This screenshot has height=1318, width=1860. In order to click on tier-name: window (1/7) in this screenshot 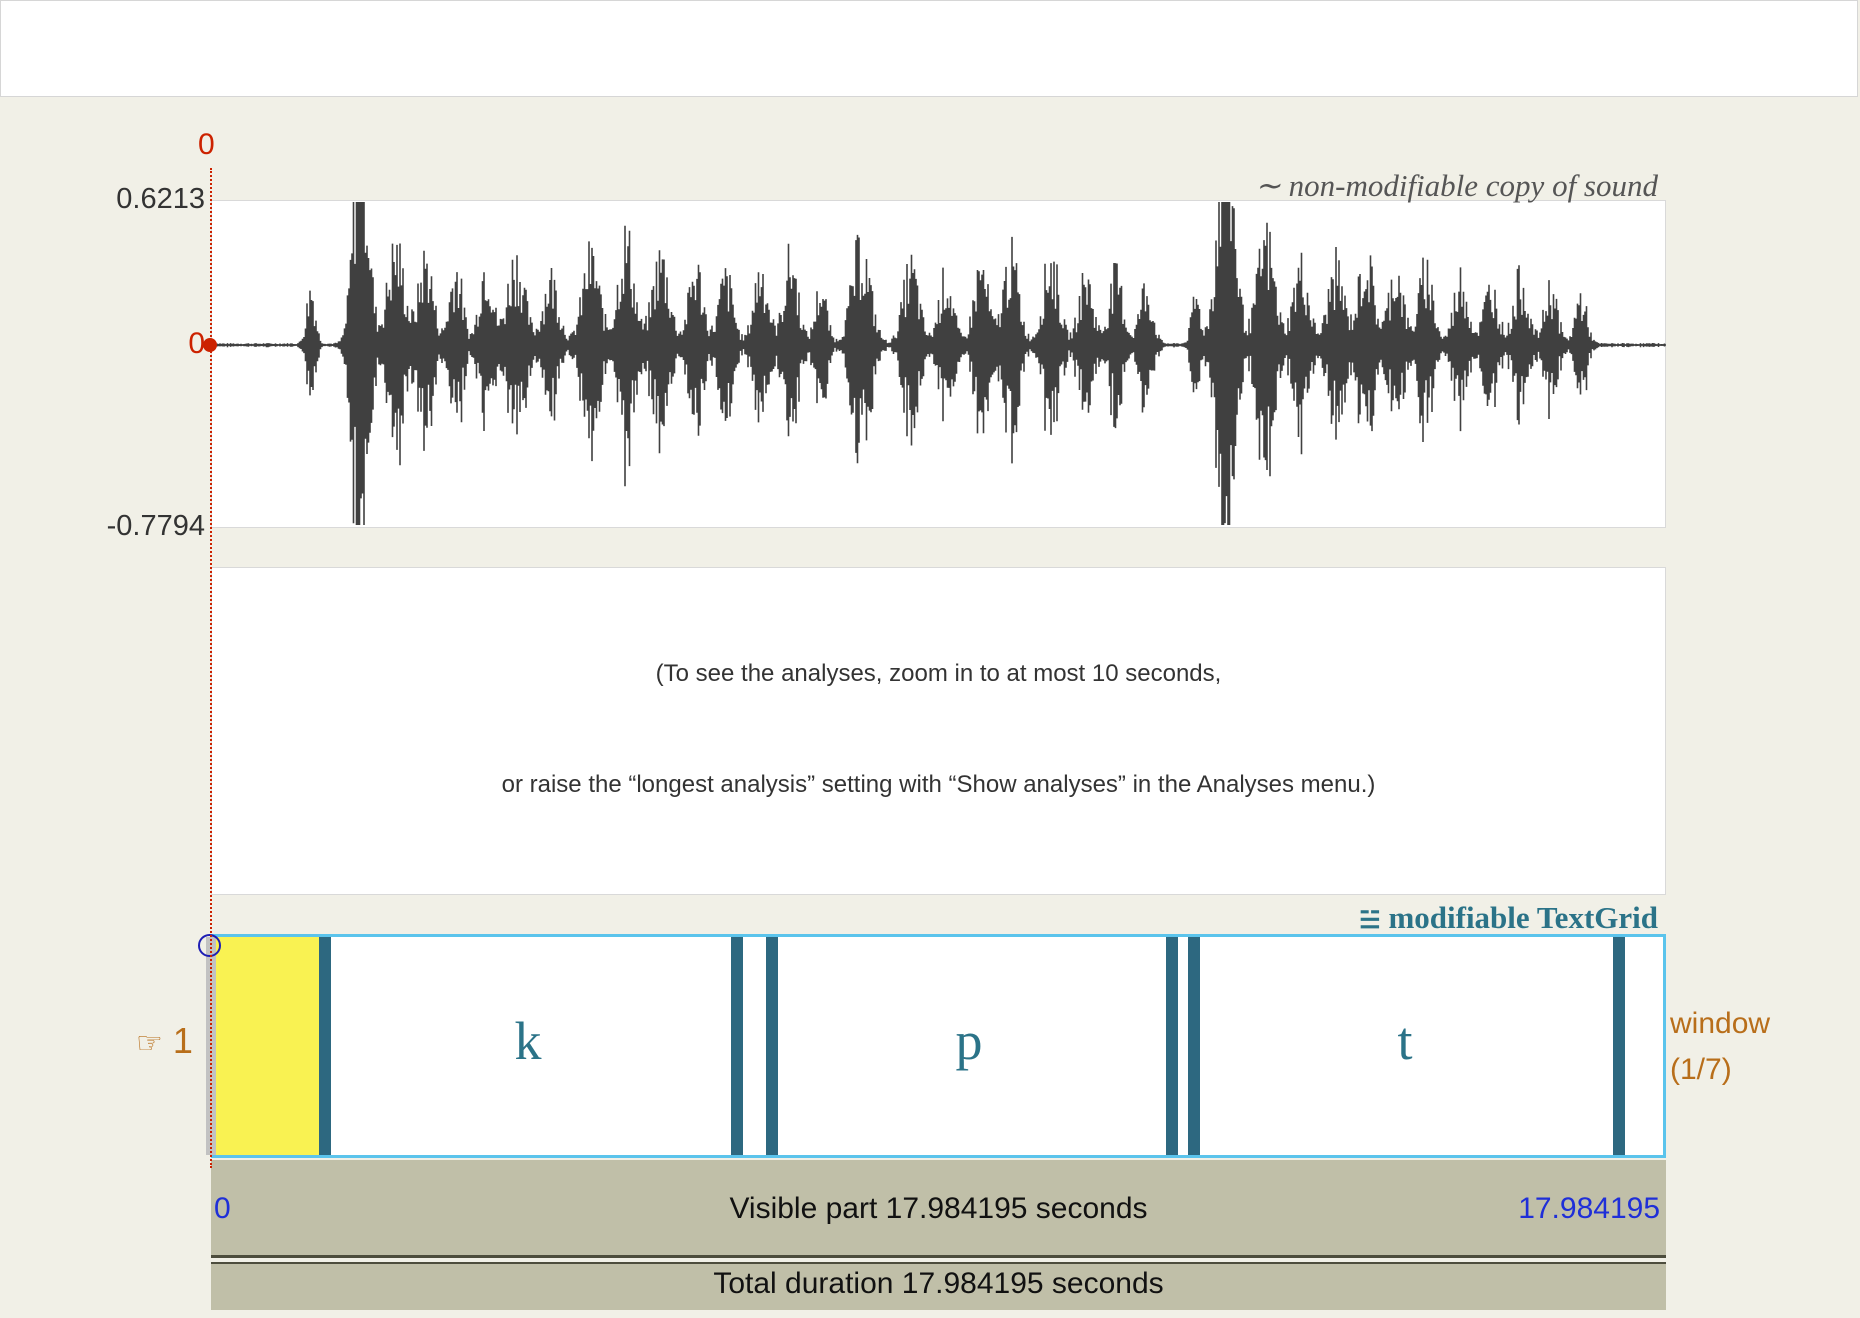, I will do `click(1720, 1047)`.